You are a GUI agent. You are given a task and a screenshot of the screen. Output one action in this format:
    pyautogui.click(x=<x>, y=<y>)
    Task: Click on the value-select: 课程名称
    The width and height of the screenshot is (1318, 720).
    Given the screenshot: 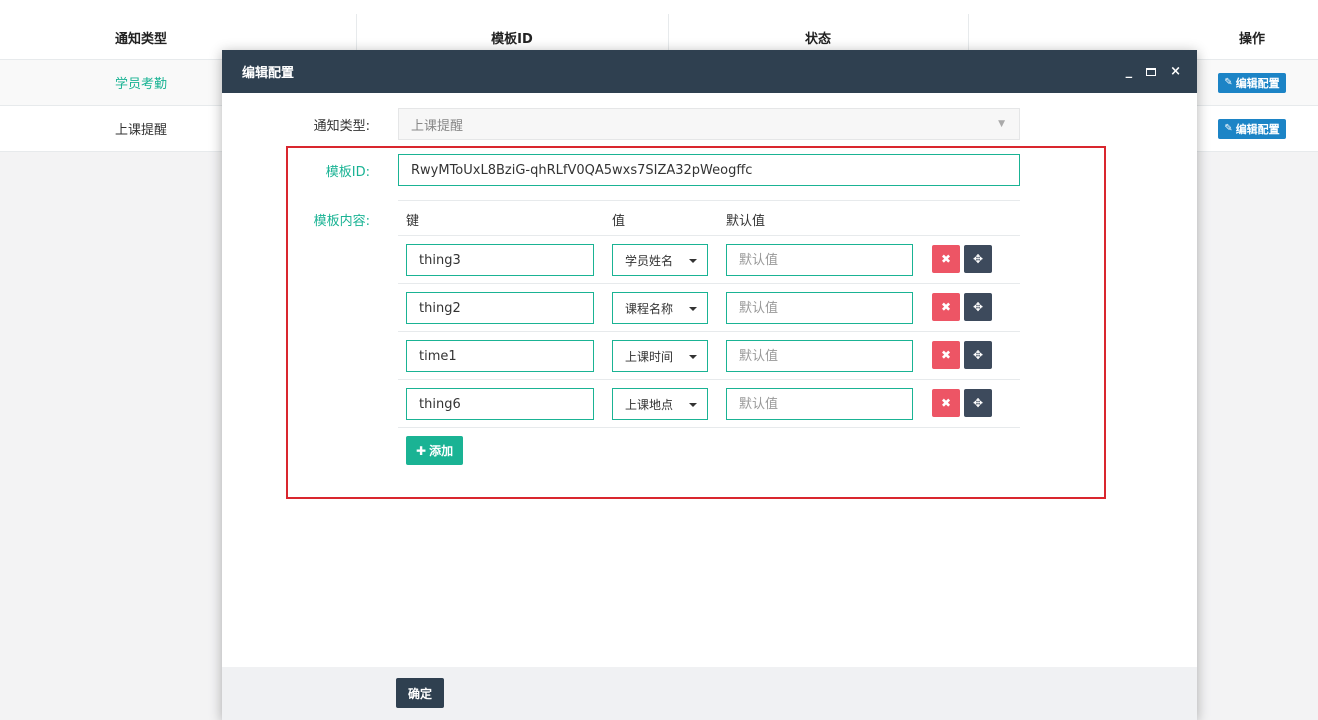 What is the action you would take?
    pyautogui.click(x=660, y=308)
    